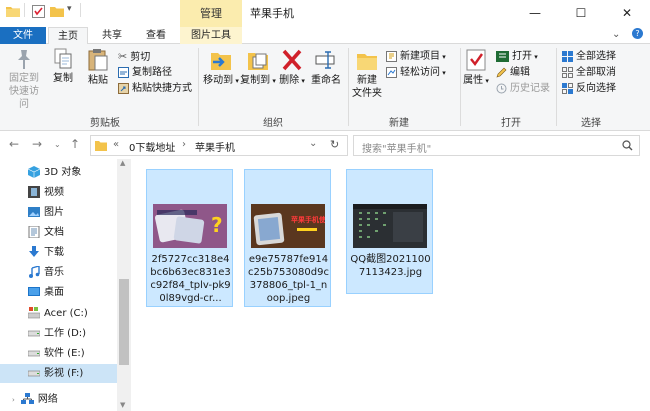  What do you see at coordinates (334, 144) in the screenshot?
I see `refresh-icon: ↻` at bounding box center [334, 144].